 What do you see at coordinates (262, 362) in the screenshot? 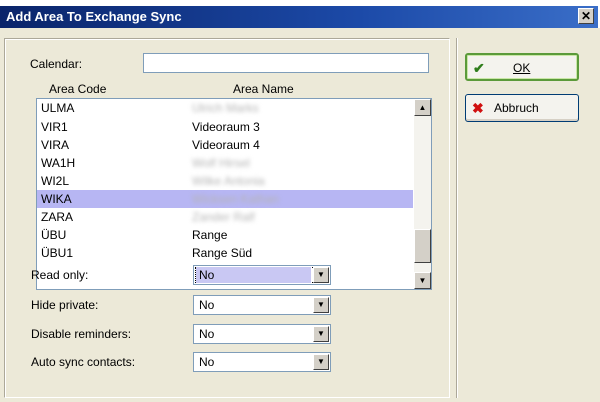
I see `auto-sync-contacts-select: No ▼` at bounding box center [262, 362].